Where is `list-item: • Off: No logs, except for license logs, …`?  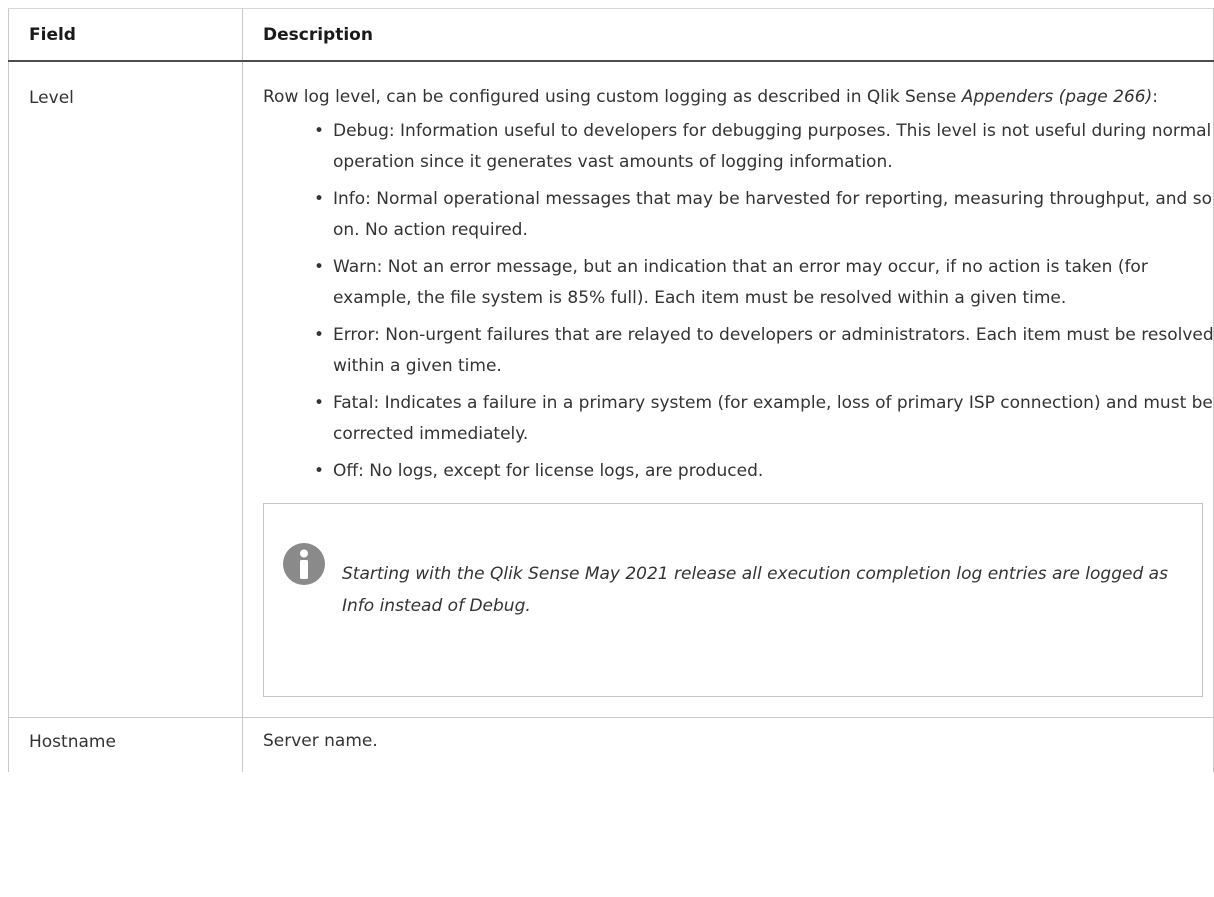
list-item: • Off: No logs, except for license logs, … is located at coordinates (762, 471).